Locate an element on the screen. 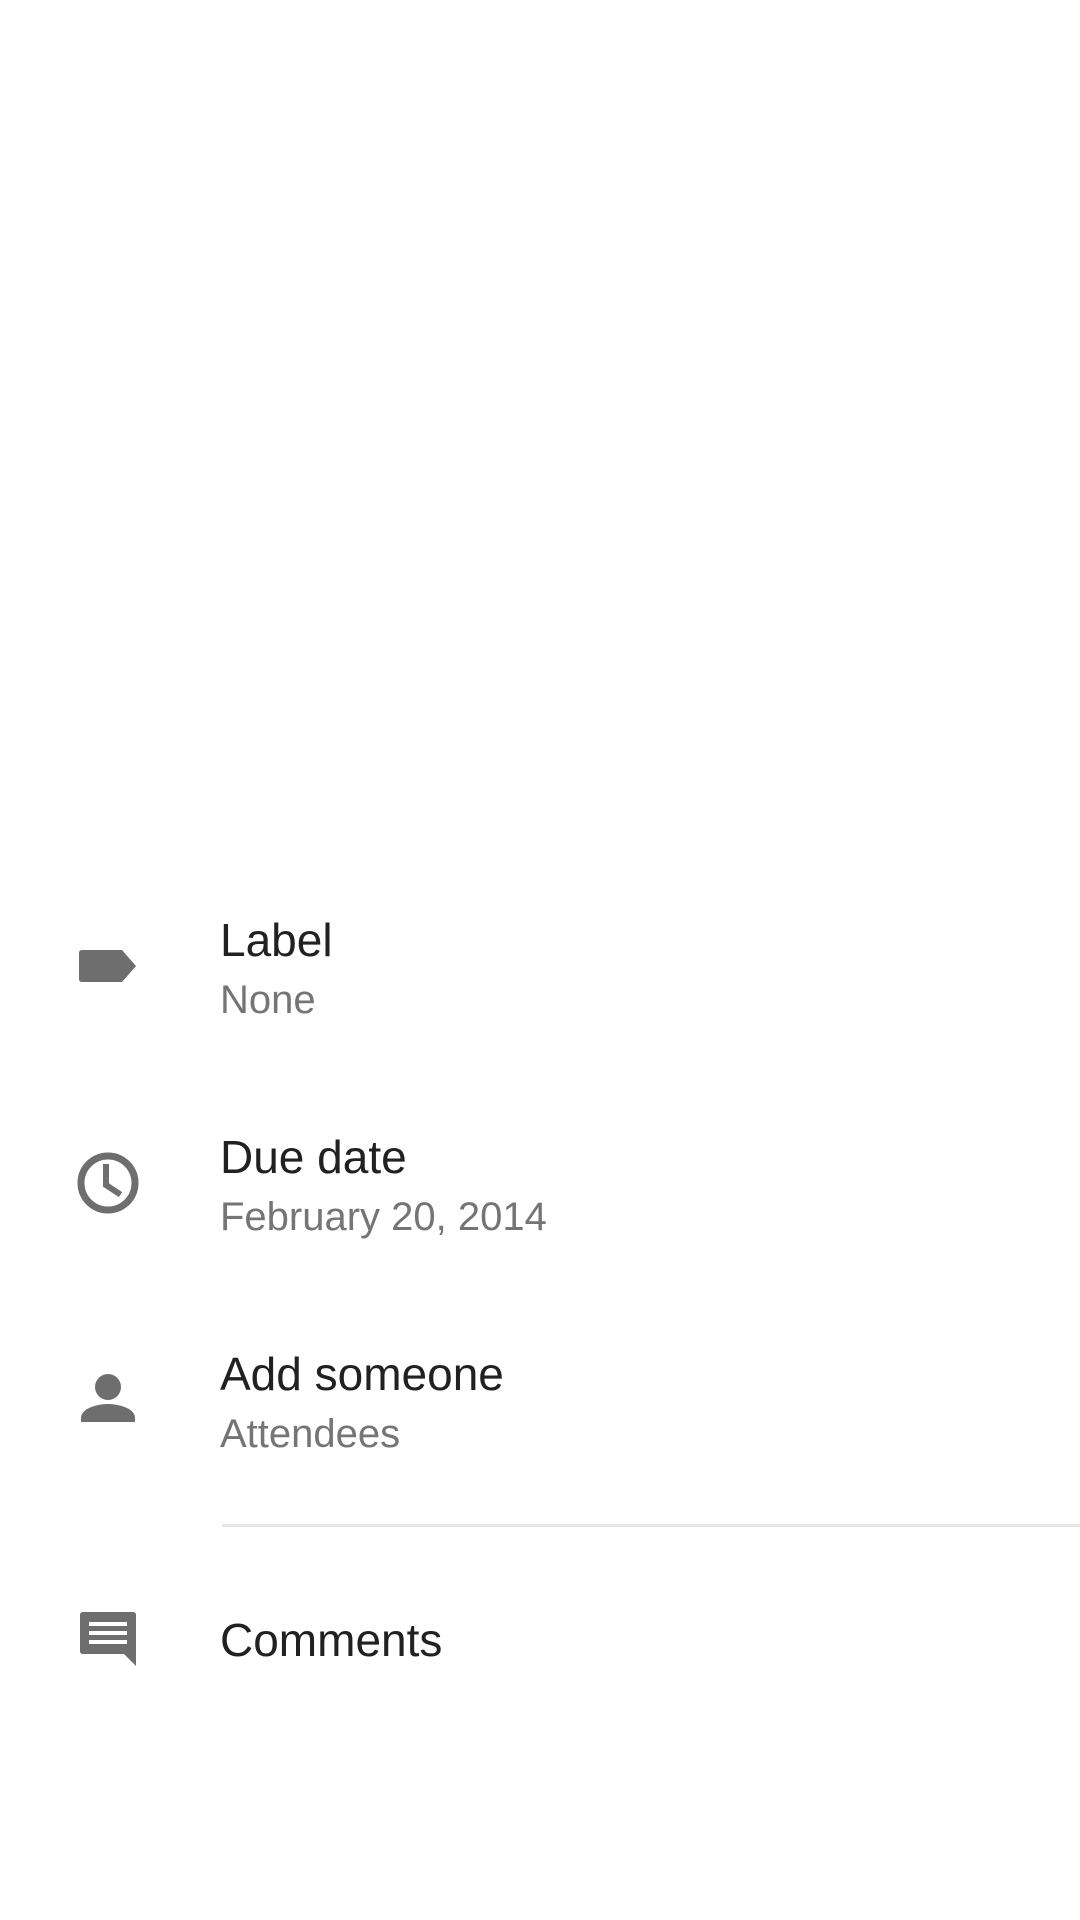  attendees-value: Attendees is located at coordinates (310, 1434).